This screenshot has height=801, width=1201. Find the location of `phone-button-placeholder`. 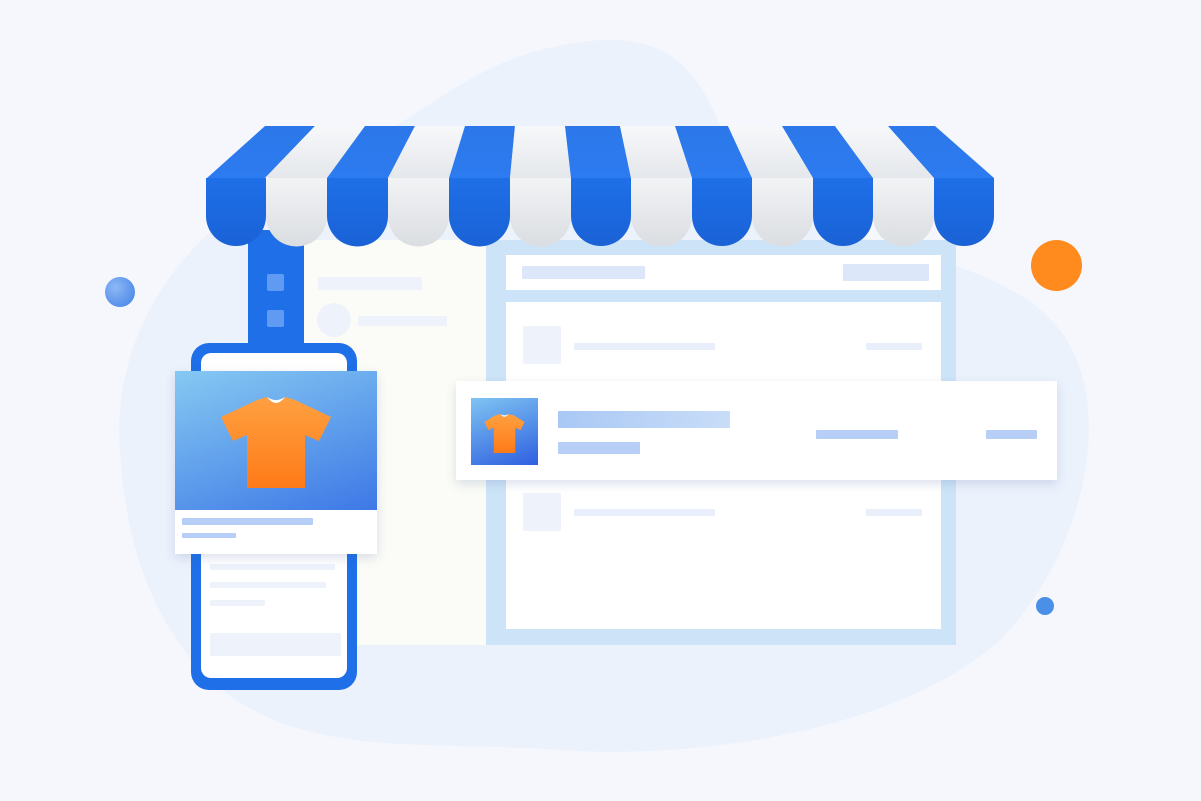

phone-button-placeholder is located at coordinates (275, 644).